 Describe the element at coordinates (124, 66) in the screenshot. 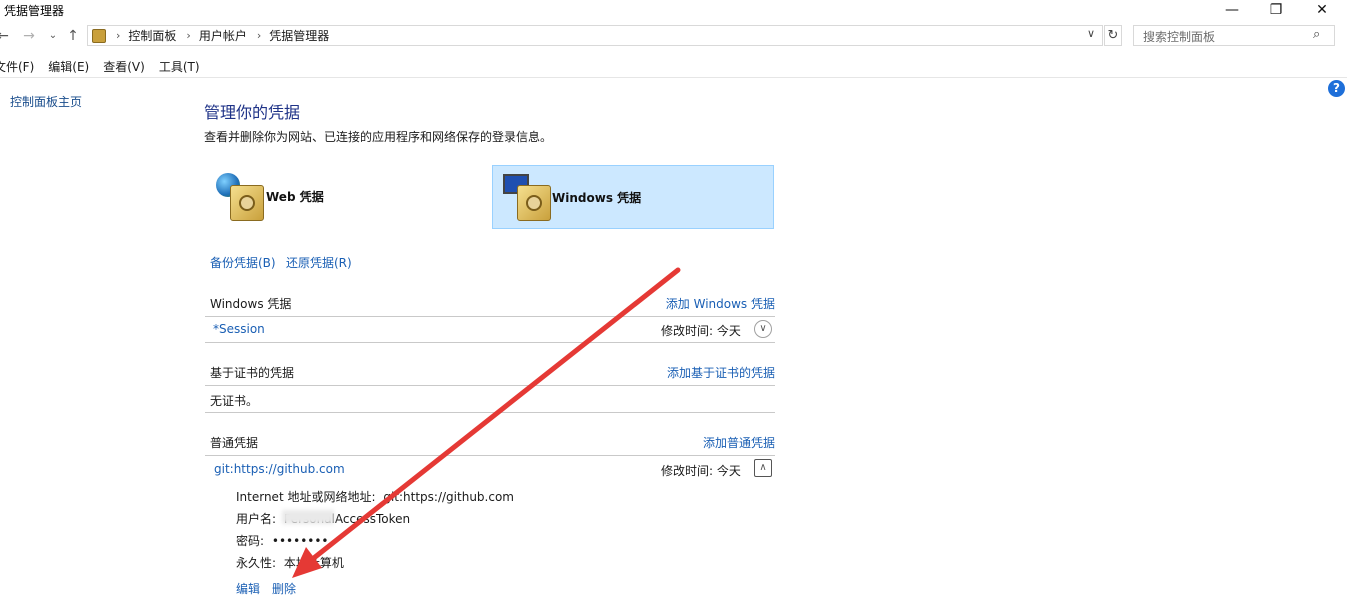

I see `menu-view: 查看(V)` at that location.